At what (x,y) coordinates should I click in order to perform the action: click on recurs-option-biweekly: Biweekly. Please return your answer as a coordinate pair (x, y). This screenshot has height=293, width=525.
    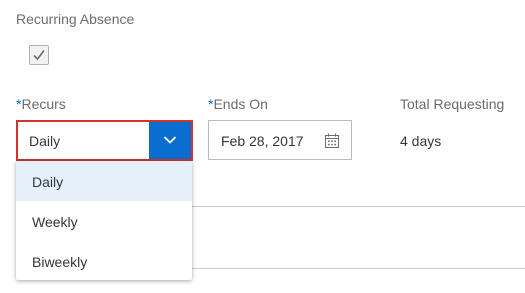
    Looking at the image, I should click on (104, 261).